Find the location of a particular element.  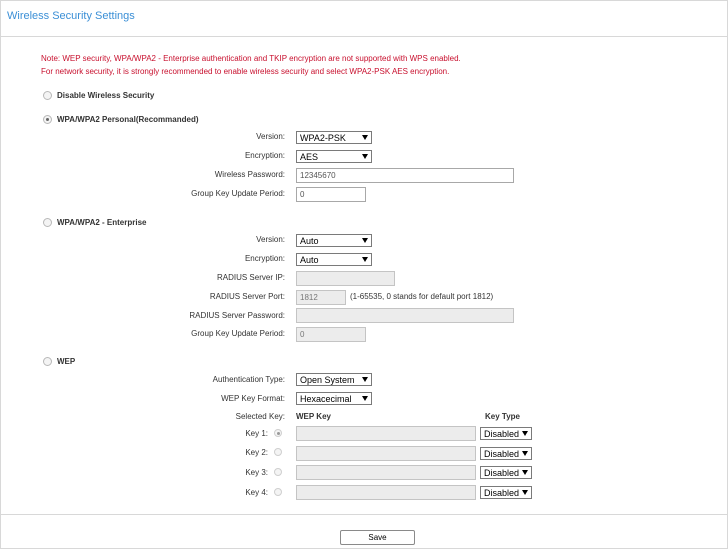

personal-group-key-input: 0 is located at coordinates (331, 194).